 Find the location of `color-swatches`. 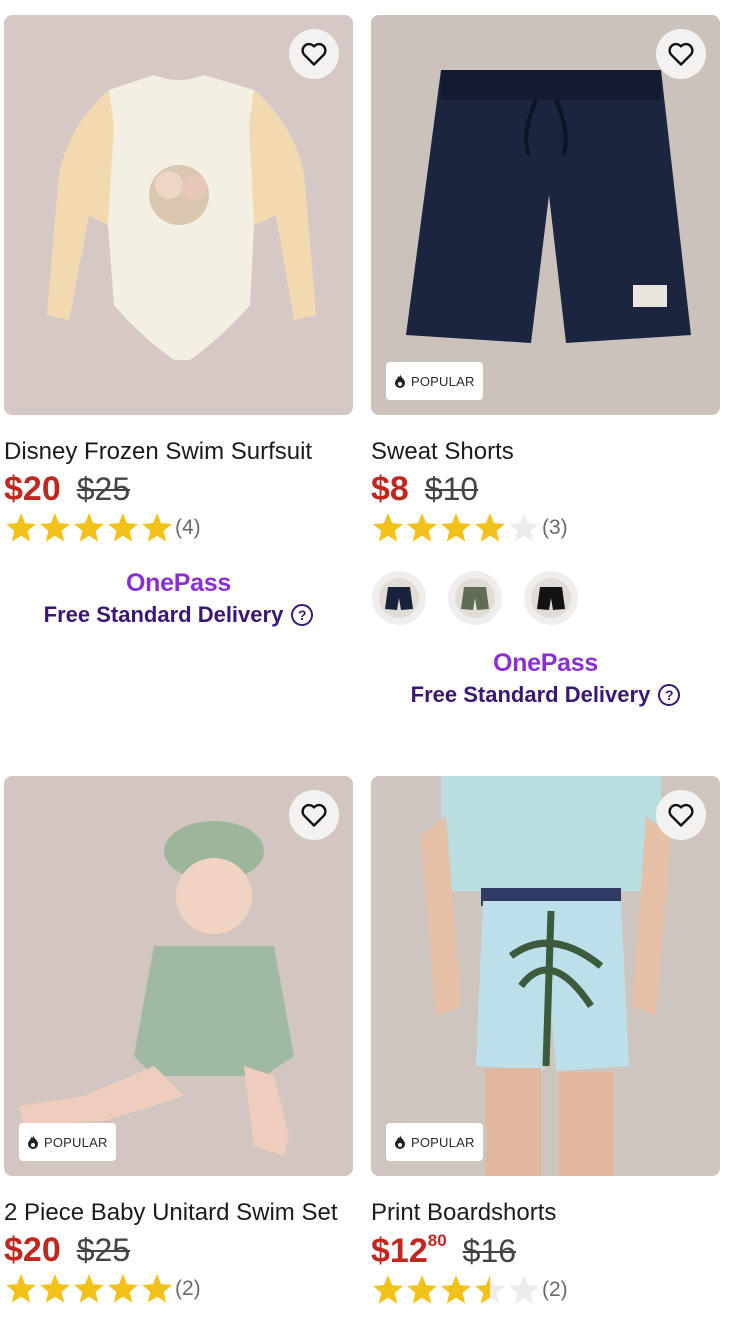

color-swatches is located at coordinates (546, 598).